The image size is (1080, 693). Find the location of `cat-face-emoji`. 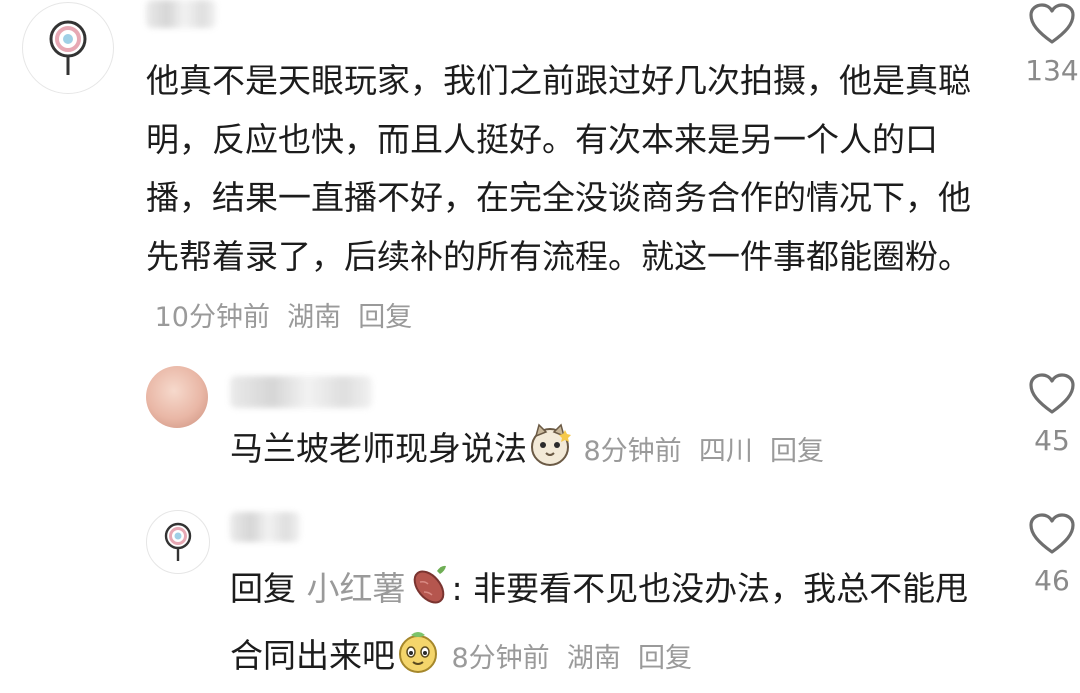

cat-face-emoji is located at coordinates (550, 454).